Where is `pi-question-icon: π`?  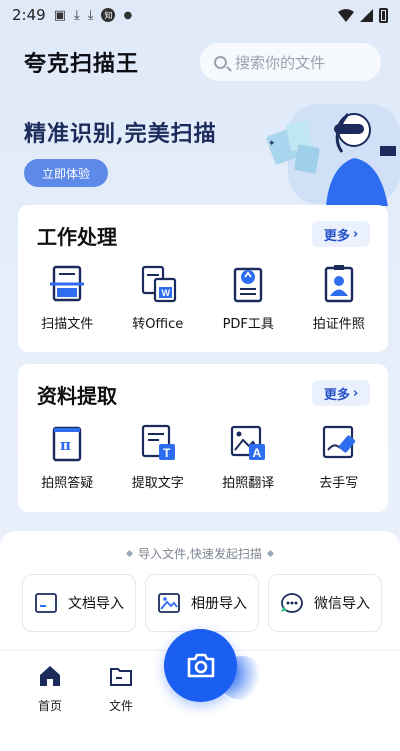 pi-question-icon: π is located at coordinates (67, 444).